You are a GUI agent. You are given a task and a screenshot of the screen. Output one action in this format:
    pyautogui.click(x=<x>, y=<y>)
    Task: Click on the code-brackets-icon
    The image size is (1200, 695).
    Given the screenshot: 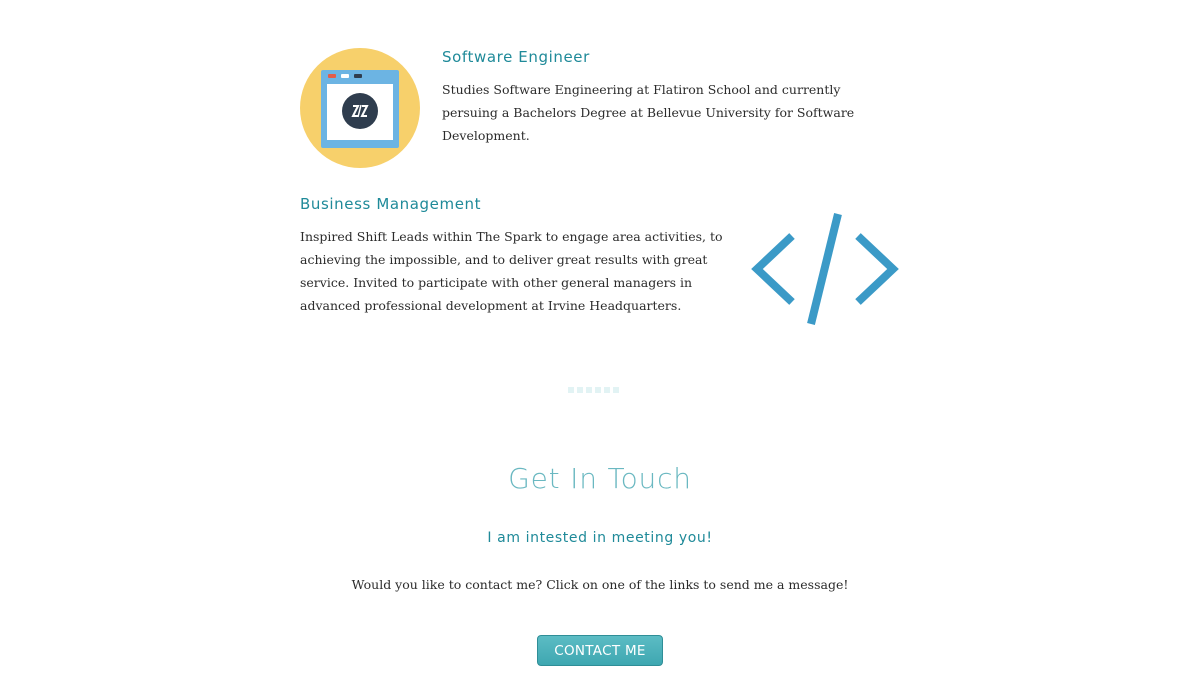 What is the action you would take?
    pyautogui.click(x=826, y=270)
    